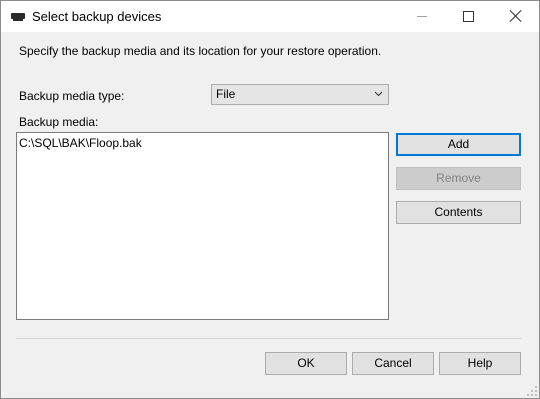  I want to click on contents-button: Contents, so click(458, 212).